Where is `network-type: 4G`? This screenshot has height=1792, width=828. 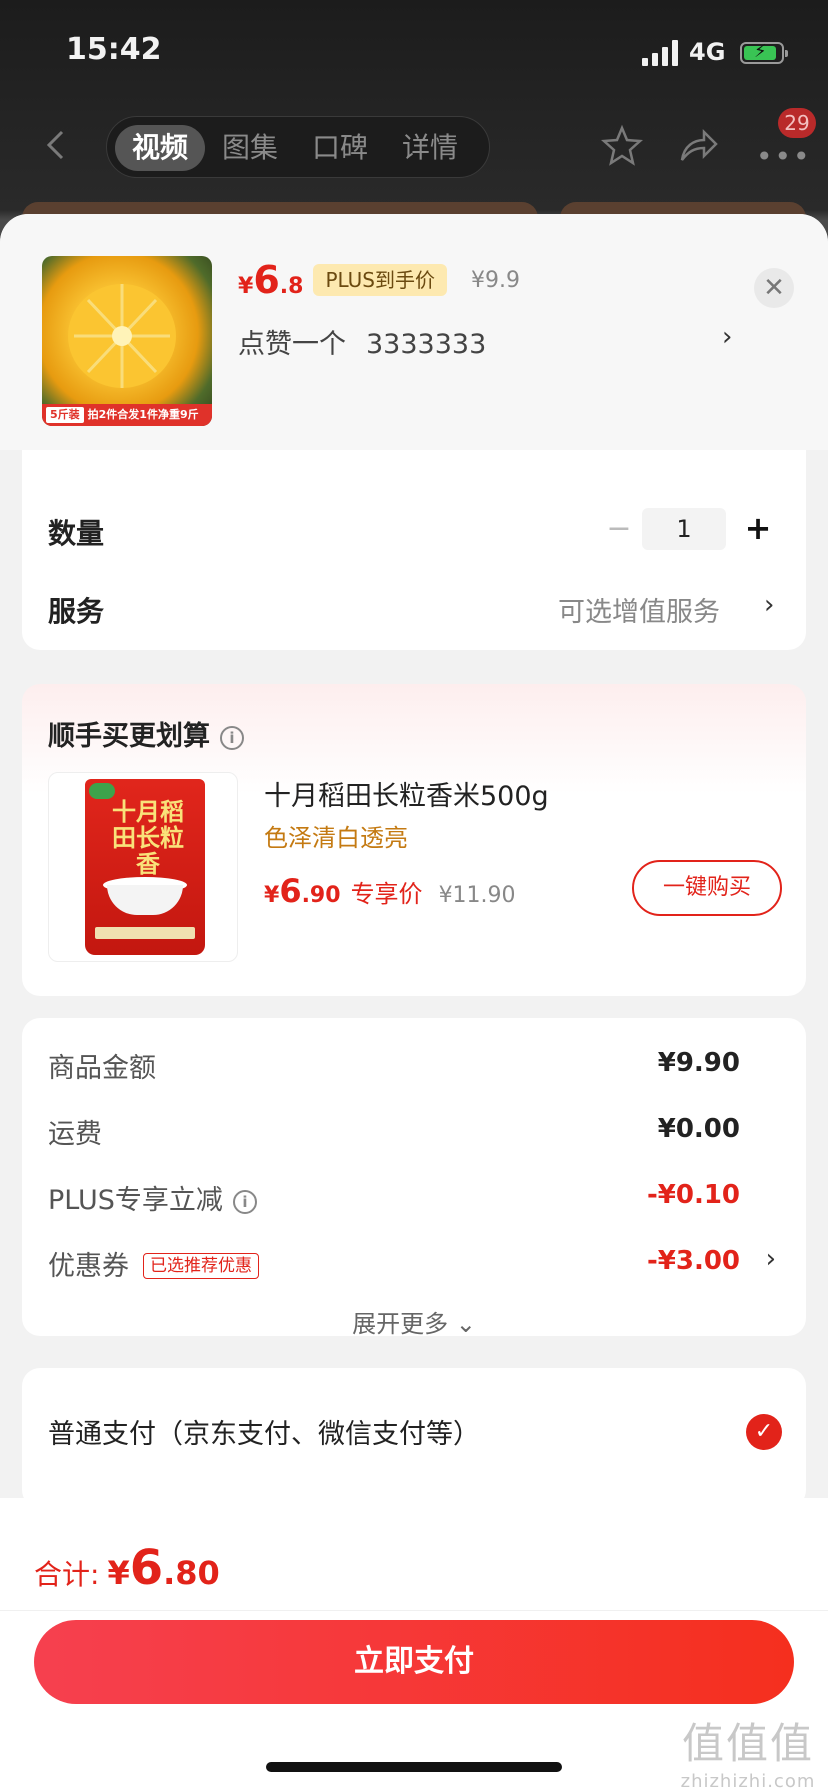 network-type: 4G is located at coordinates (707, 52).